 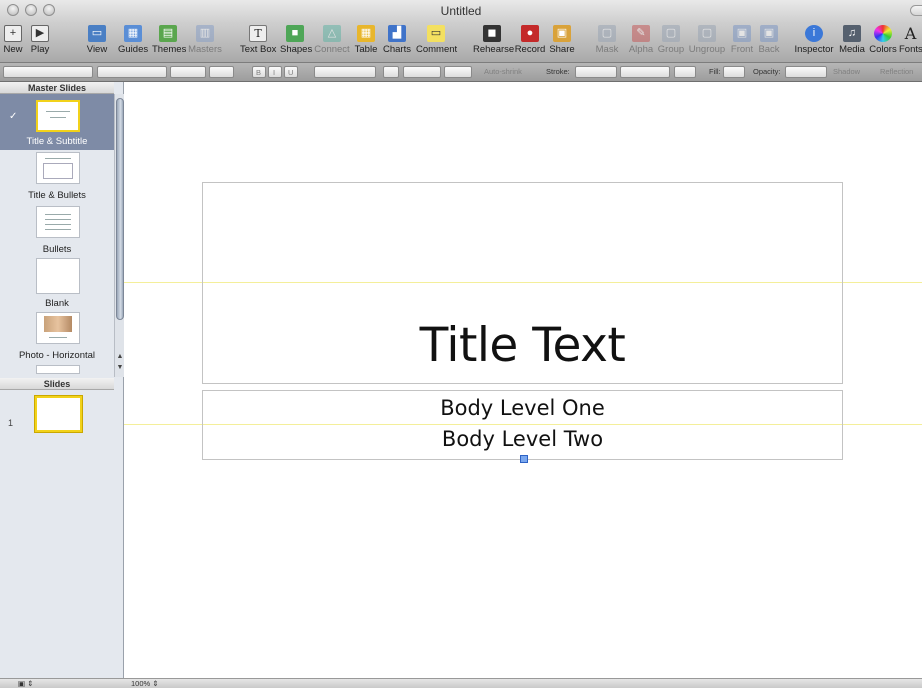 What do you see at coordinates (275, 72) in the screenshot?
I see `italic-button: I` at bounding box center [275, 72].